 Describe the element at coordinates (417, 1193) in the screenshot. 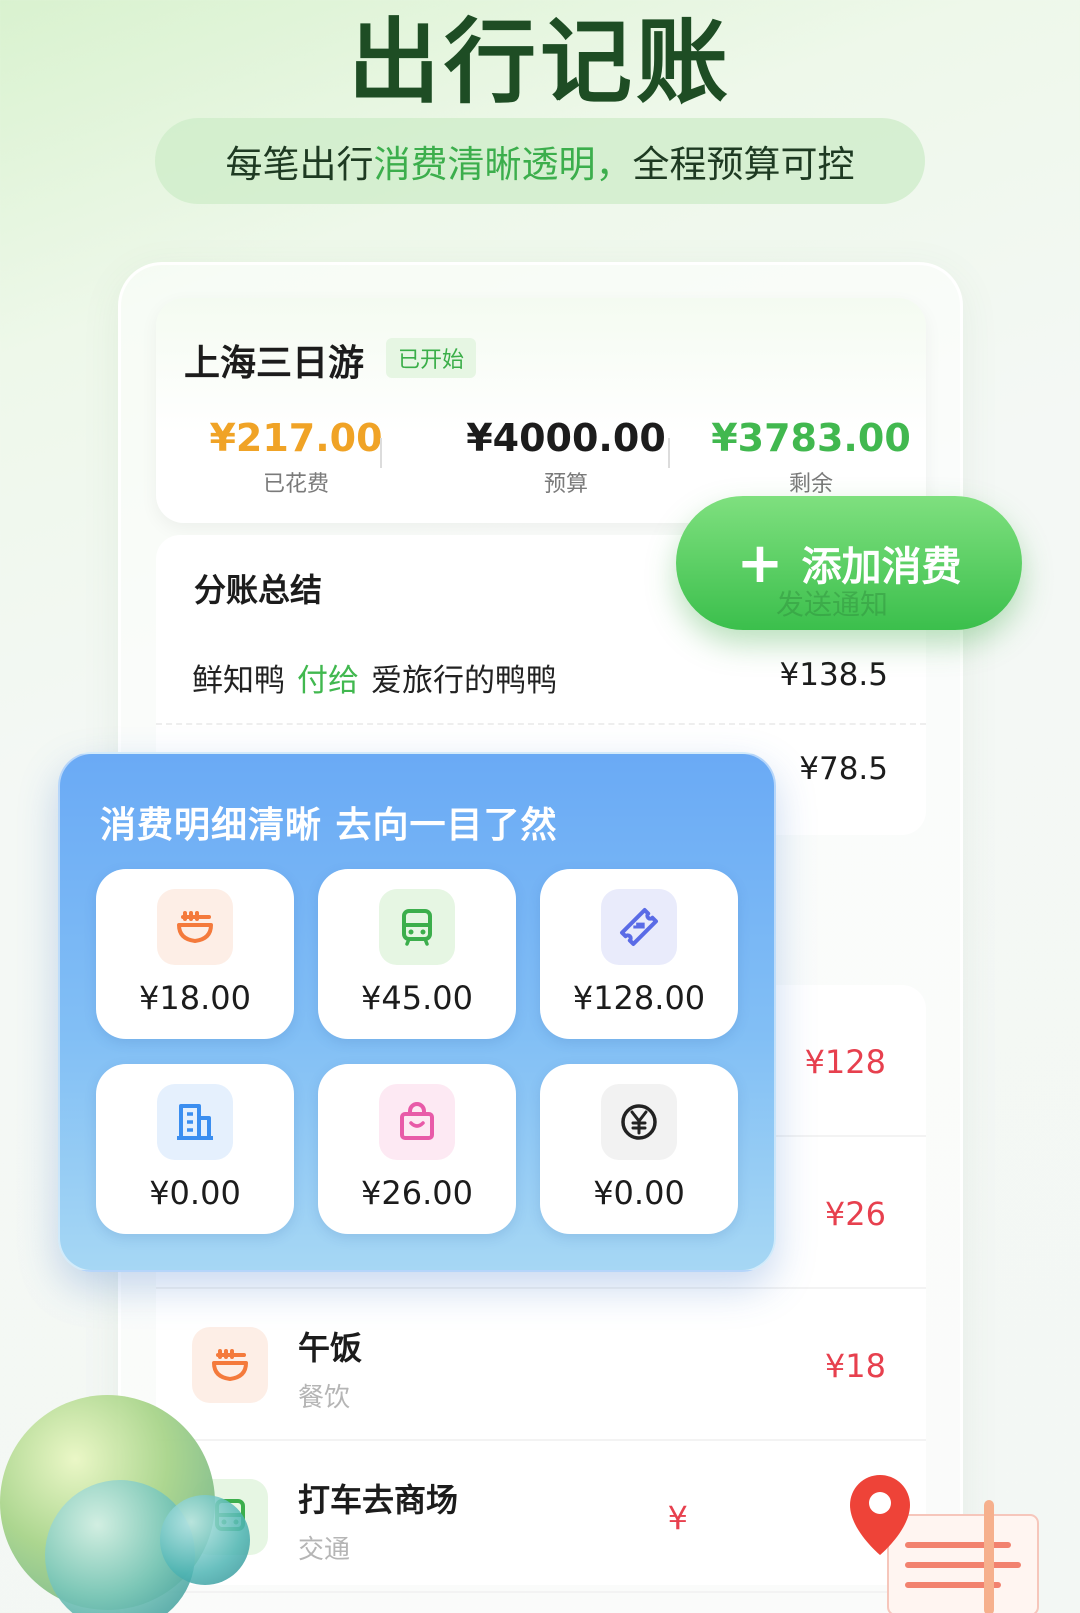

I see `category-amount: ¥26.00` at that location.